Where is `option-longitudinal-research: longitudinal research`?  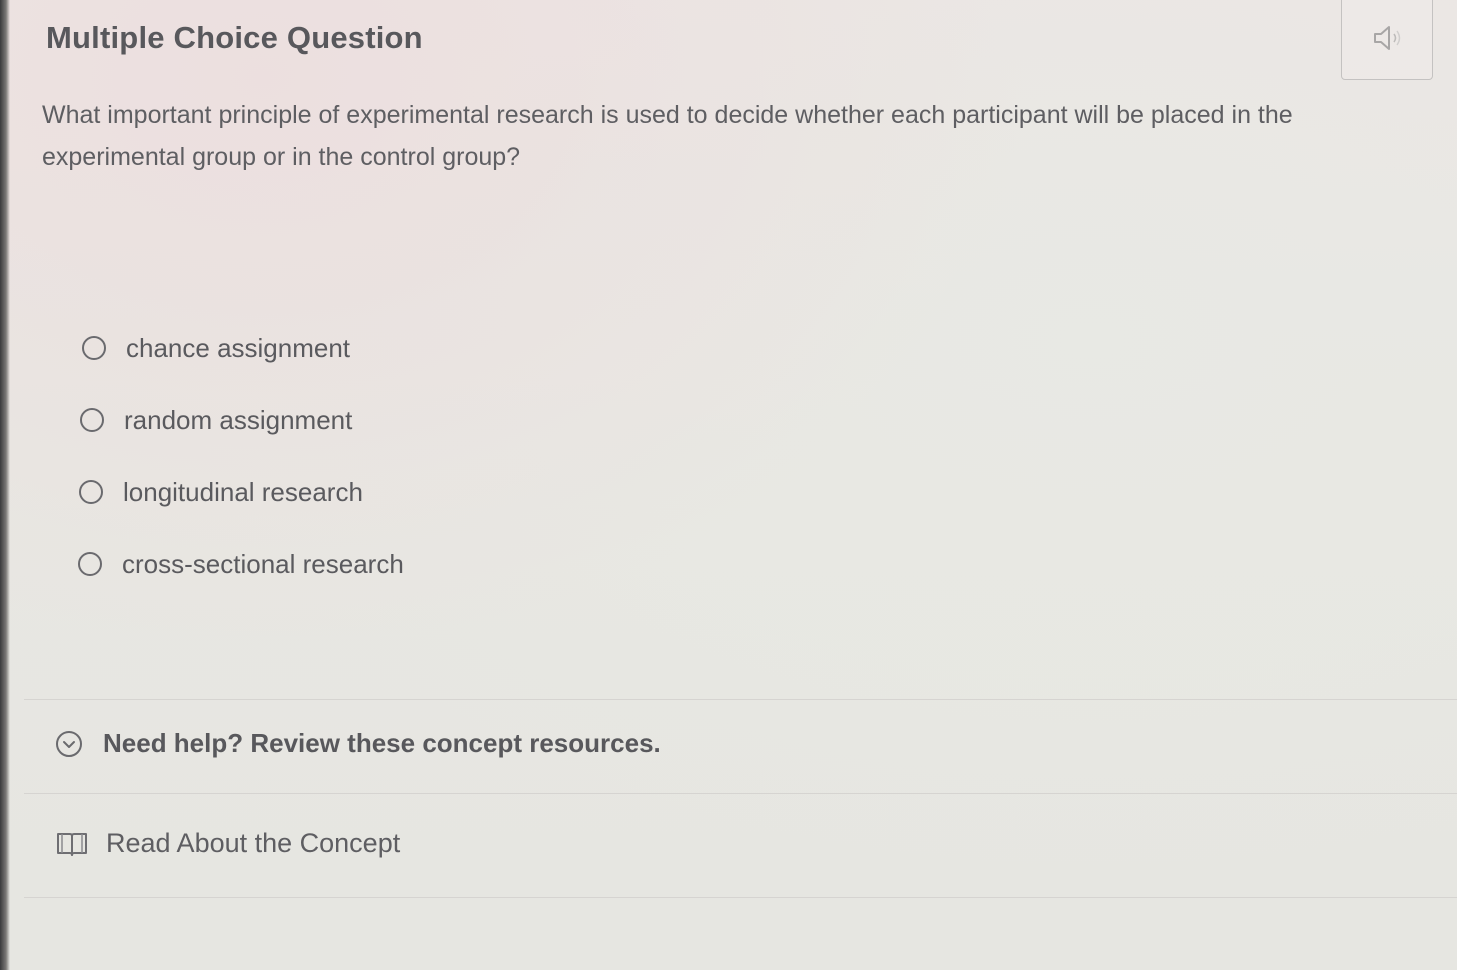 option-longitudinal-research: longitudinal research is located at coordinates (241, 492).